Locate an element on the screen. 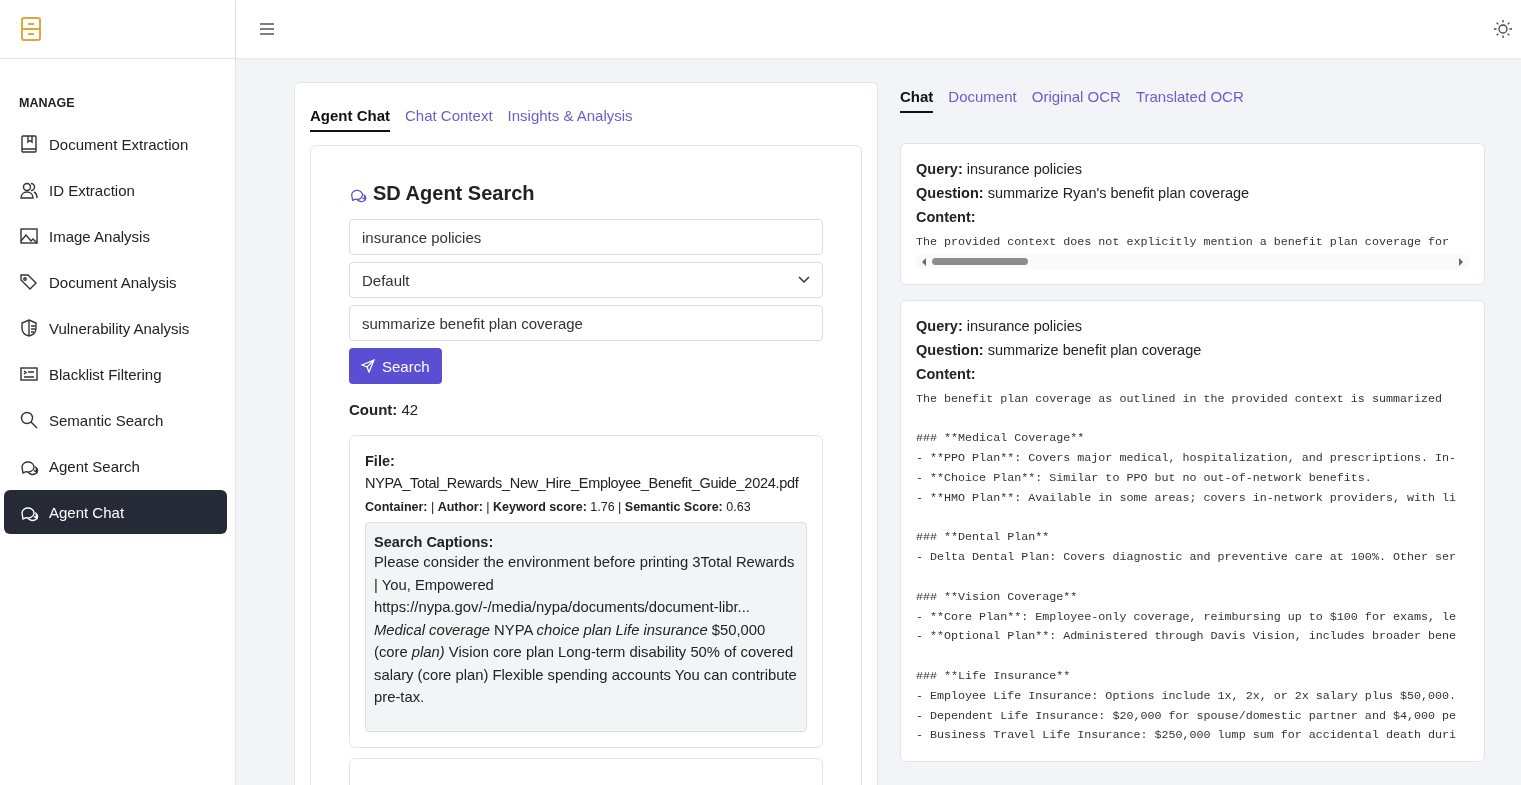 The width and height of the screenshot is (1521, 785). chevron-down-icon is located at coordinates (804, 280).